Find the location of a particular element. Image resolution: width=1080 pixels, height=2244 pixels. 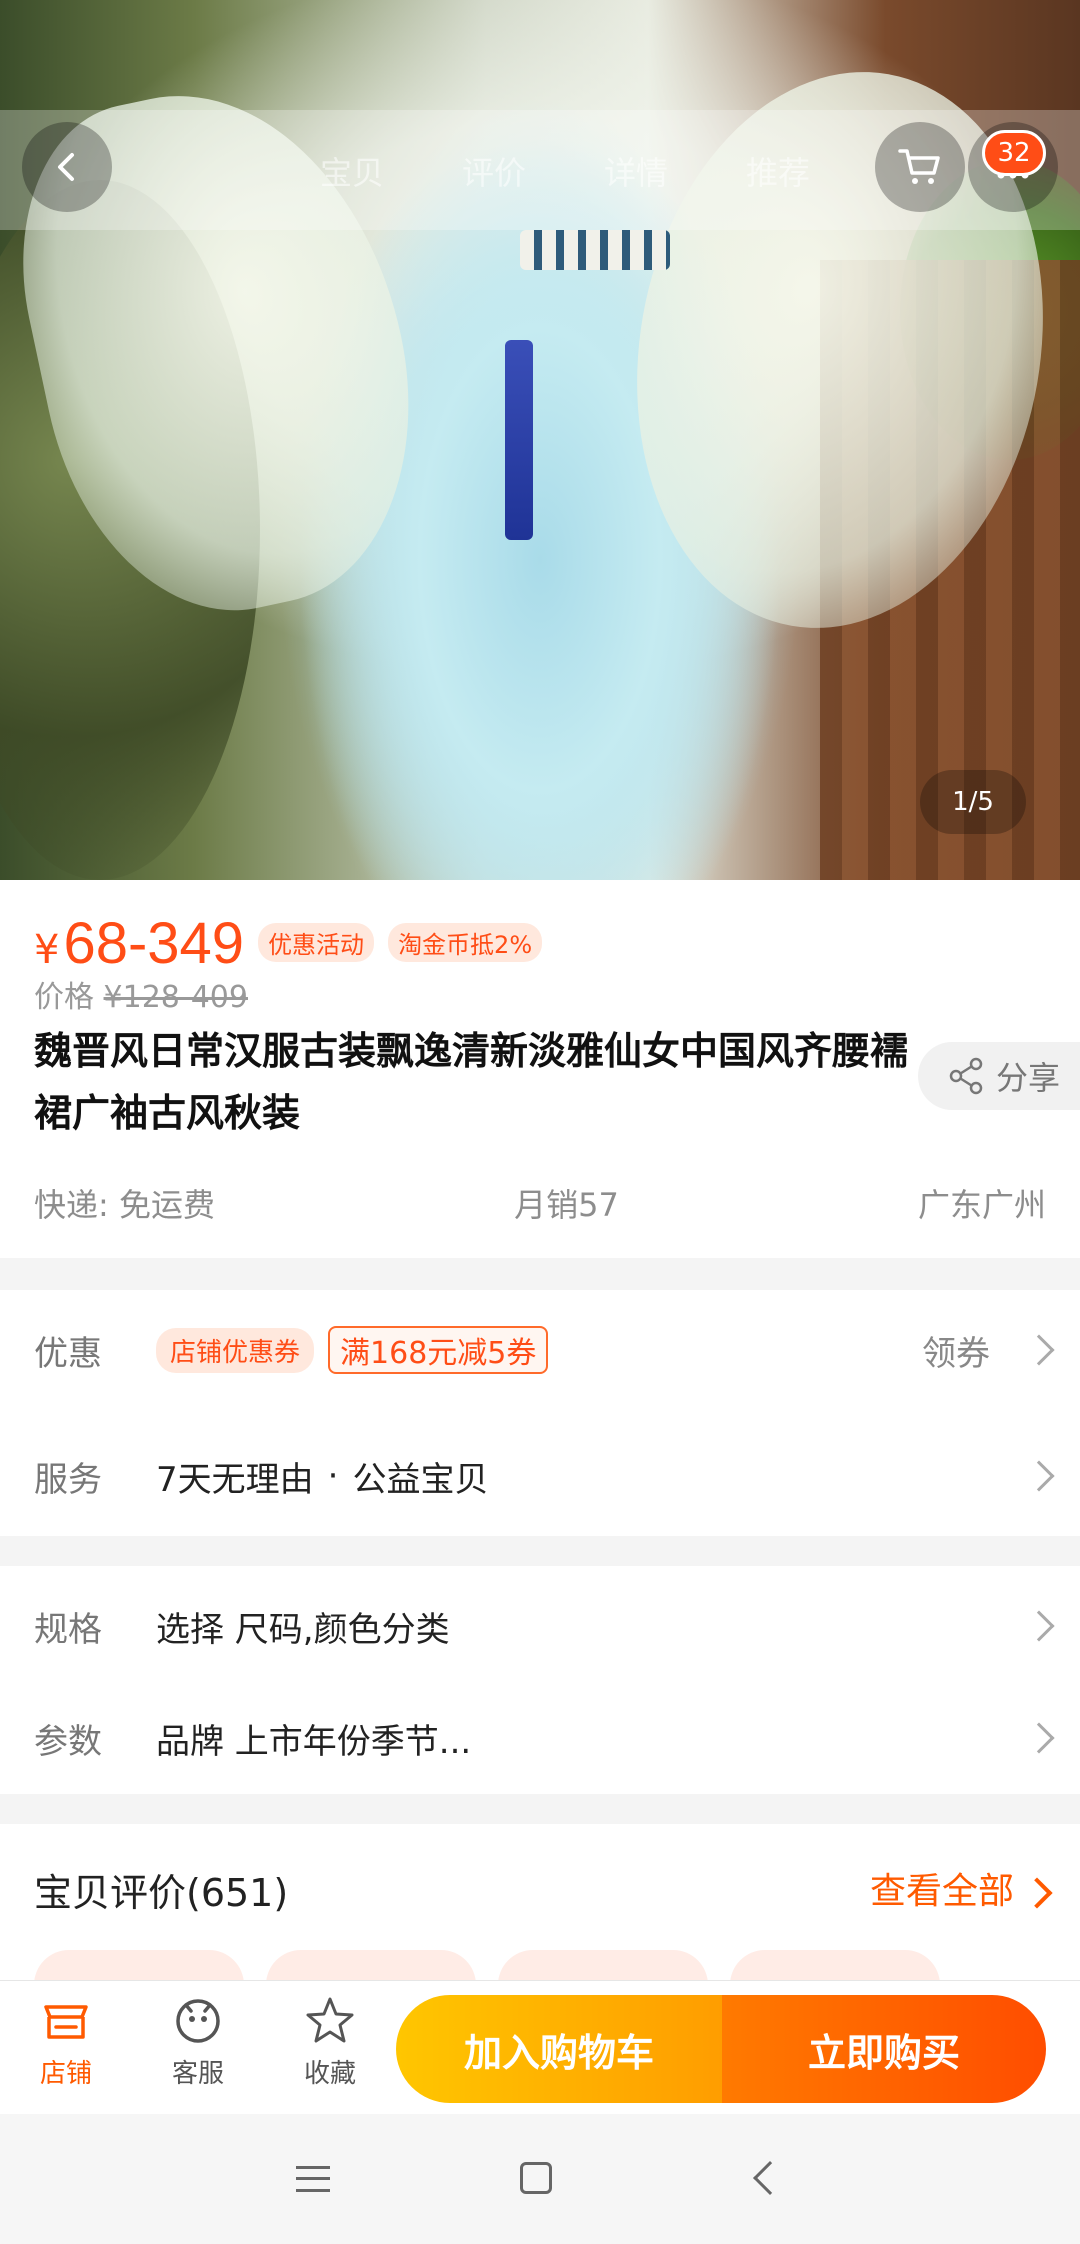

promo-tag: 优惠活动 is located at coordinates (316, 942).